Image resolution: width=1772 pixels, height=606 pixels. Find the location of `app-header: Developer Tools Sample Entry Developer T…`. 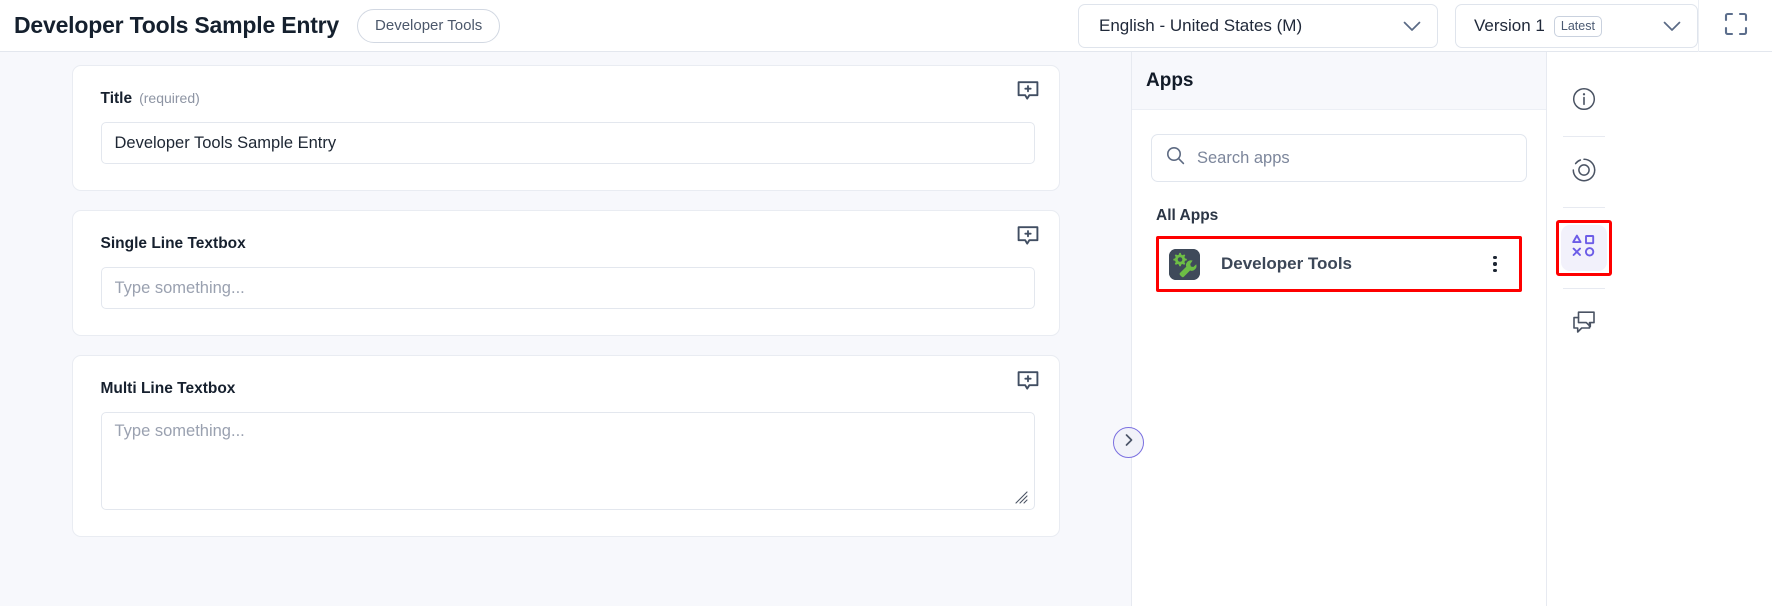

app-header: Developer Tools Sample Entry Developer T… is located at coordinates (886, 26).